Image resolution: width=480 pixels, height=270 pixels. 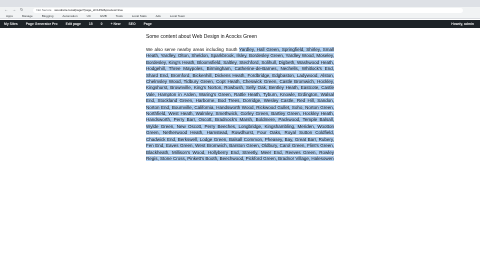 I want to click on security-chip: Not Secure, so click(x=43, y=10).